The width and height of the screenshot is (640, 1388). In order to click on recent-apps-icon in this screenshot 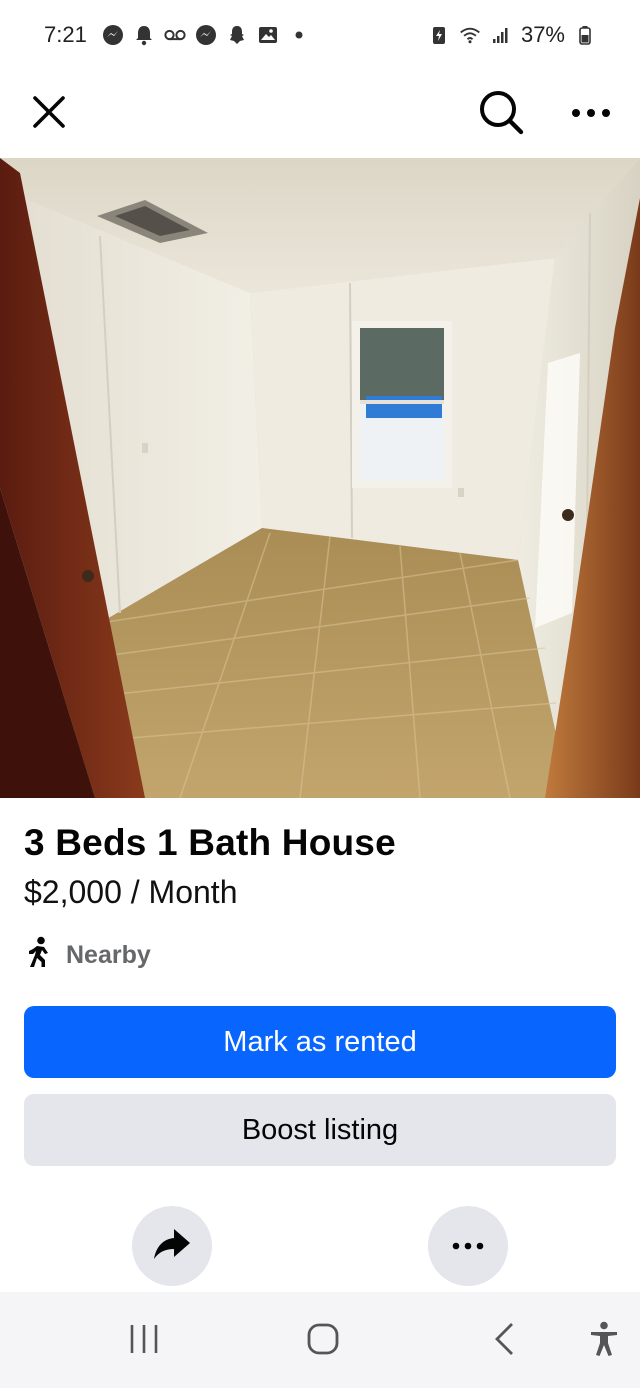, I will do `click(144, 1341)`.